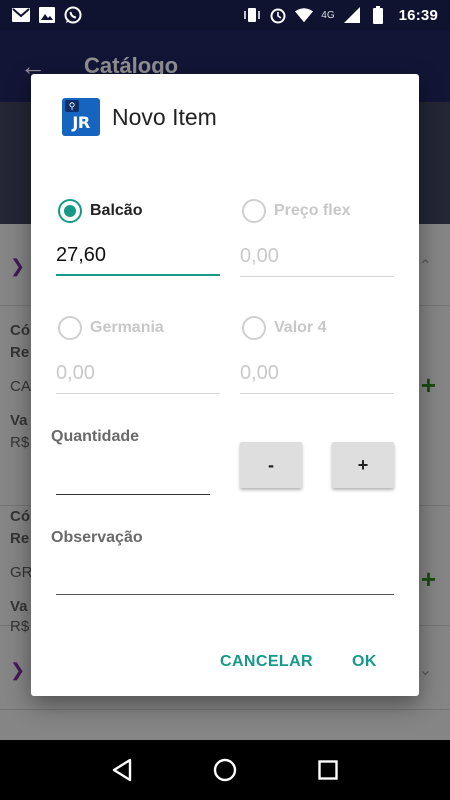 The height and width of the screenshot is (800, 450). I want to click on radio-balcao: Balcão, so click(100, 211).